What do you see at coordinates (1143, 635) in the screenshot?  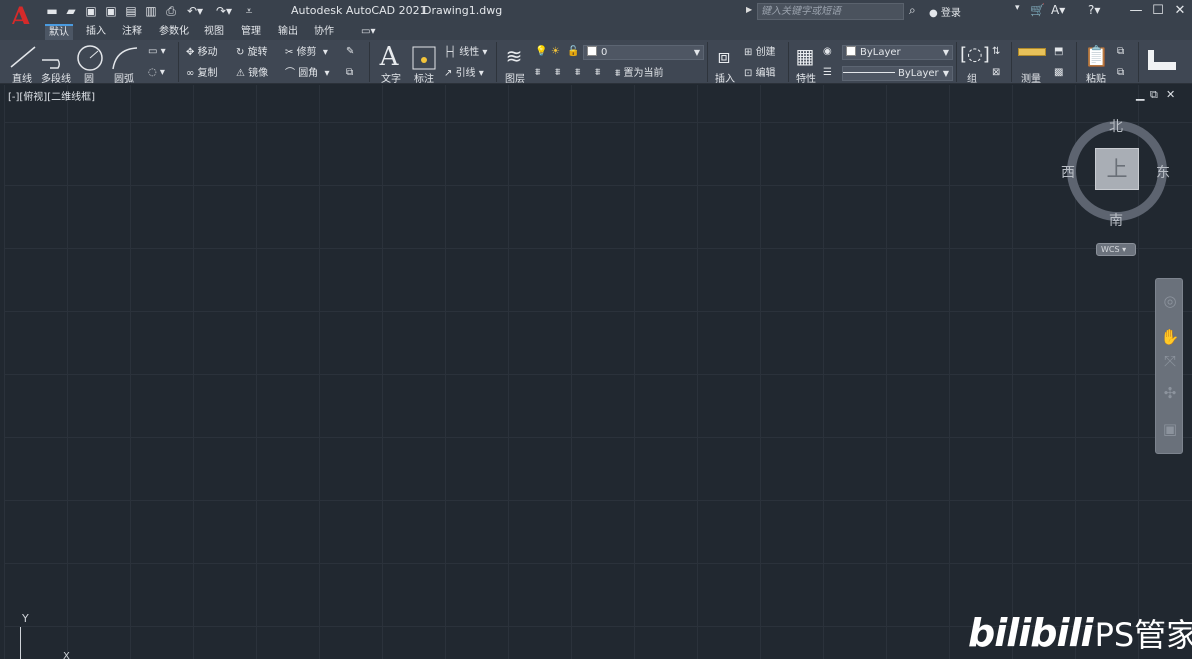 I see `watermark-text: PS管家` at bounding box center [1143, 635].